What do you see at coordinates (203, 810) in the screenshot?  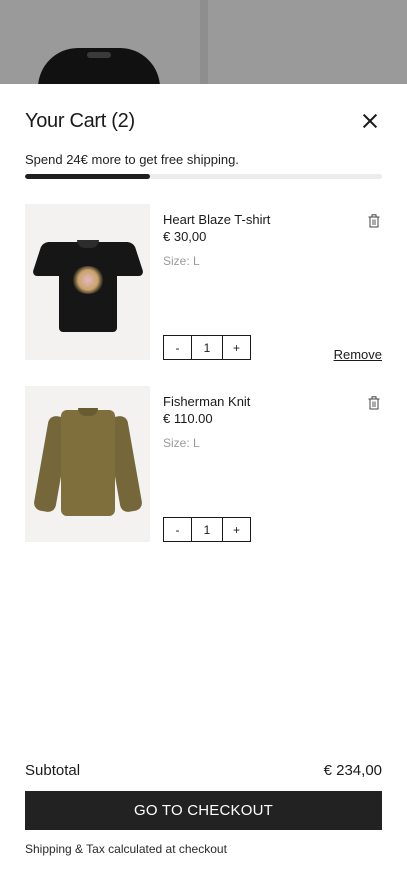 I see `checkout-button: GO TO CHECKOUT` at bounding box center [203, 810].